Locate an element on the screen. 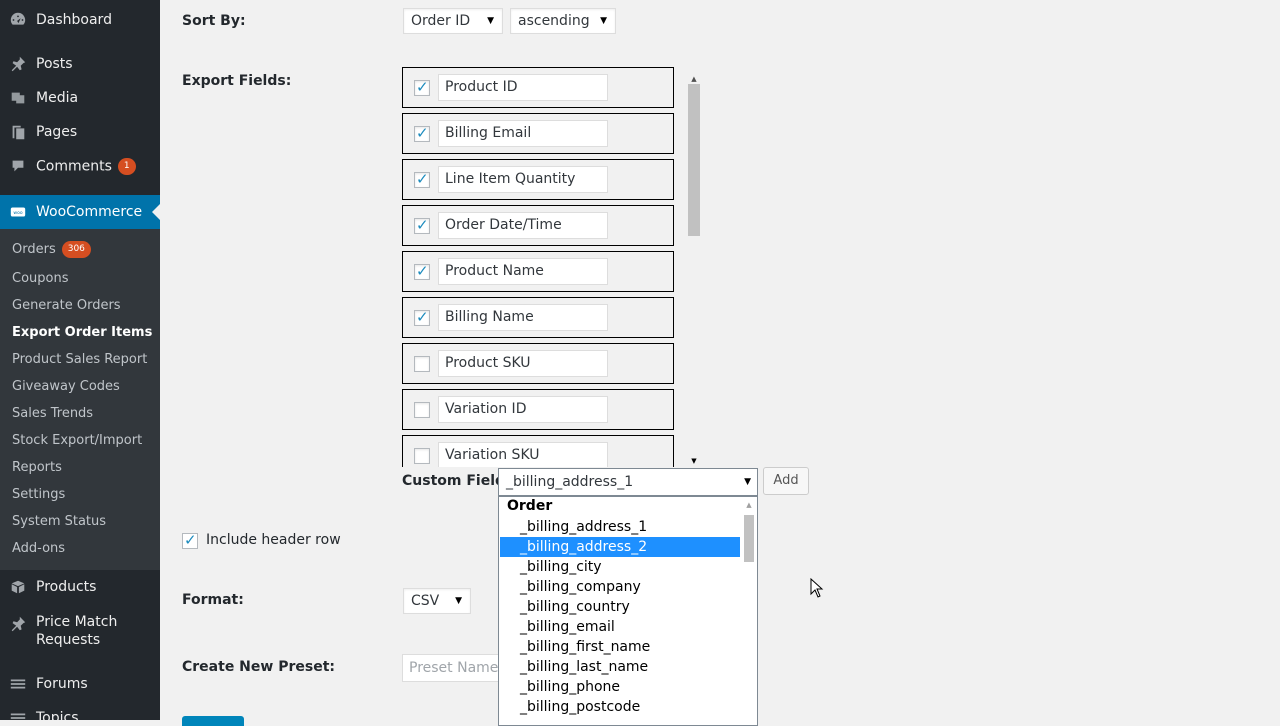 Image resolution: width=1280 pixels, height=726 pixels. dropdown-option: _billing_city is located at coordinates (620, 567).